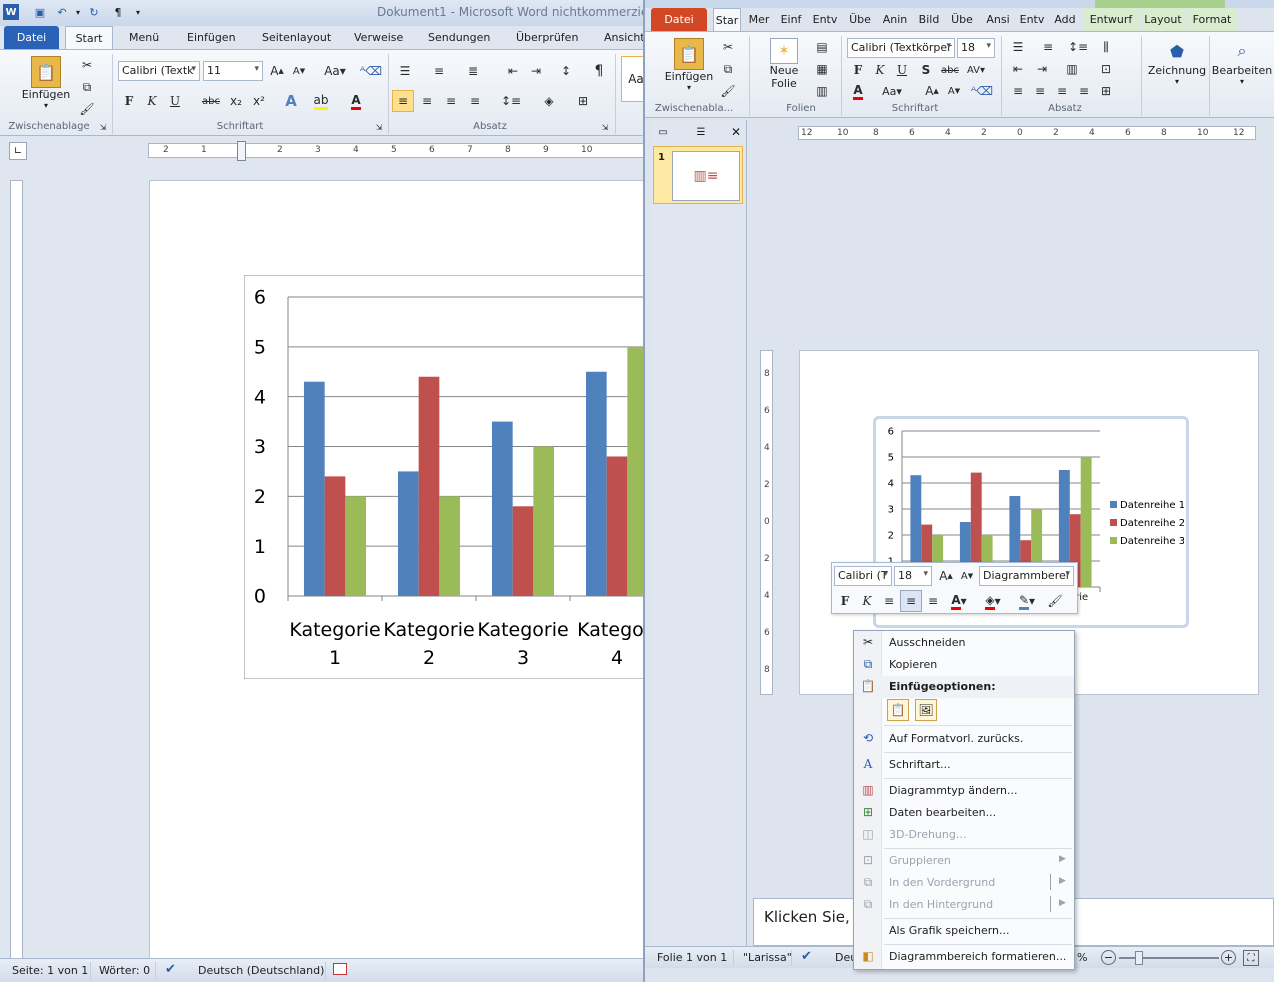 The image size is (1274, 982). Describe the element at coordinates (701, 132) in the screenshot. I see `outline-tab-icon: ☰` at that location.